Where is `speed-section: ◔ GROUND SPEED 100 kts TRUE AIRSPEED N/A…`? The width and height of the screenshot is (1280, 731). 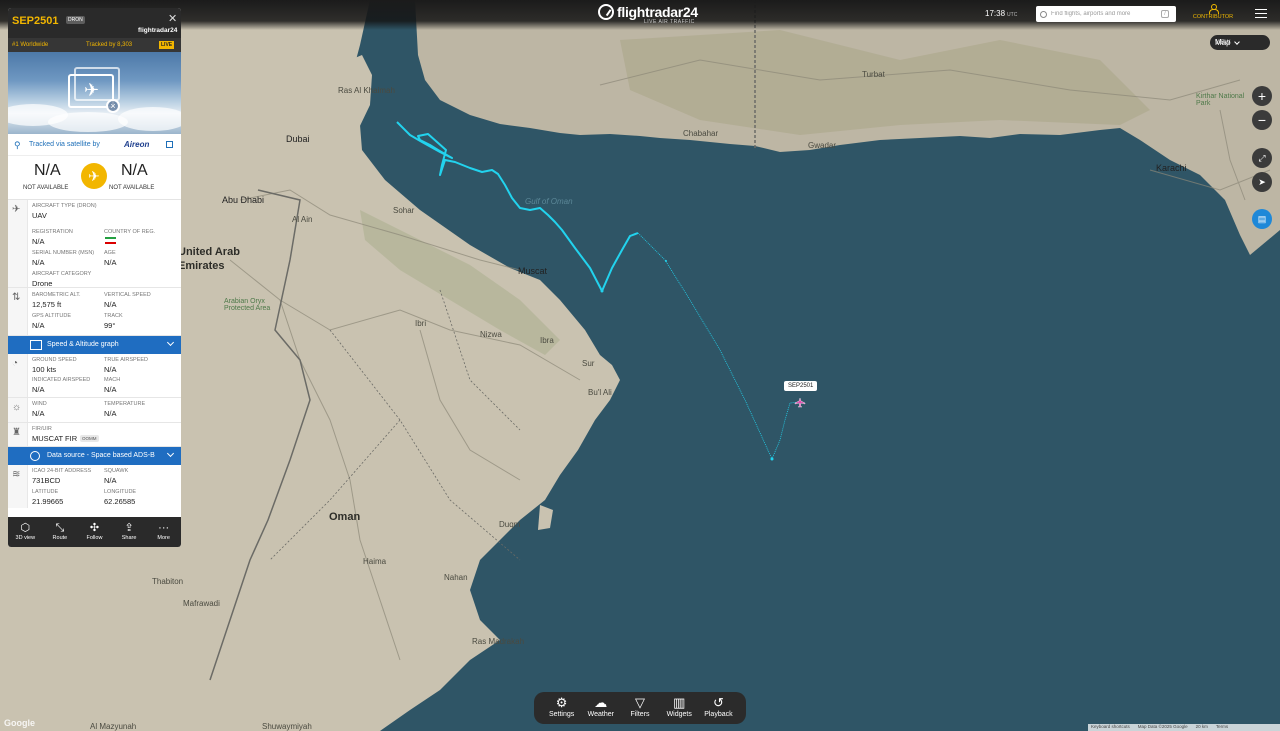
speed-section: ◔ GROUND SPEED 100 kts TRUE AIRSPEED N/A… is located at coordinates (94, 376).